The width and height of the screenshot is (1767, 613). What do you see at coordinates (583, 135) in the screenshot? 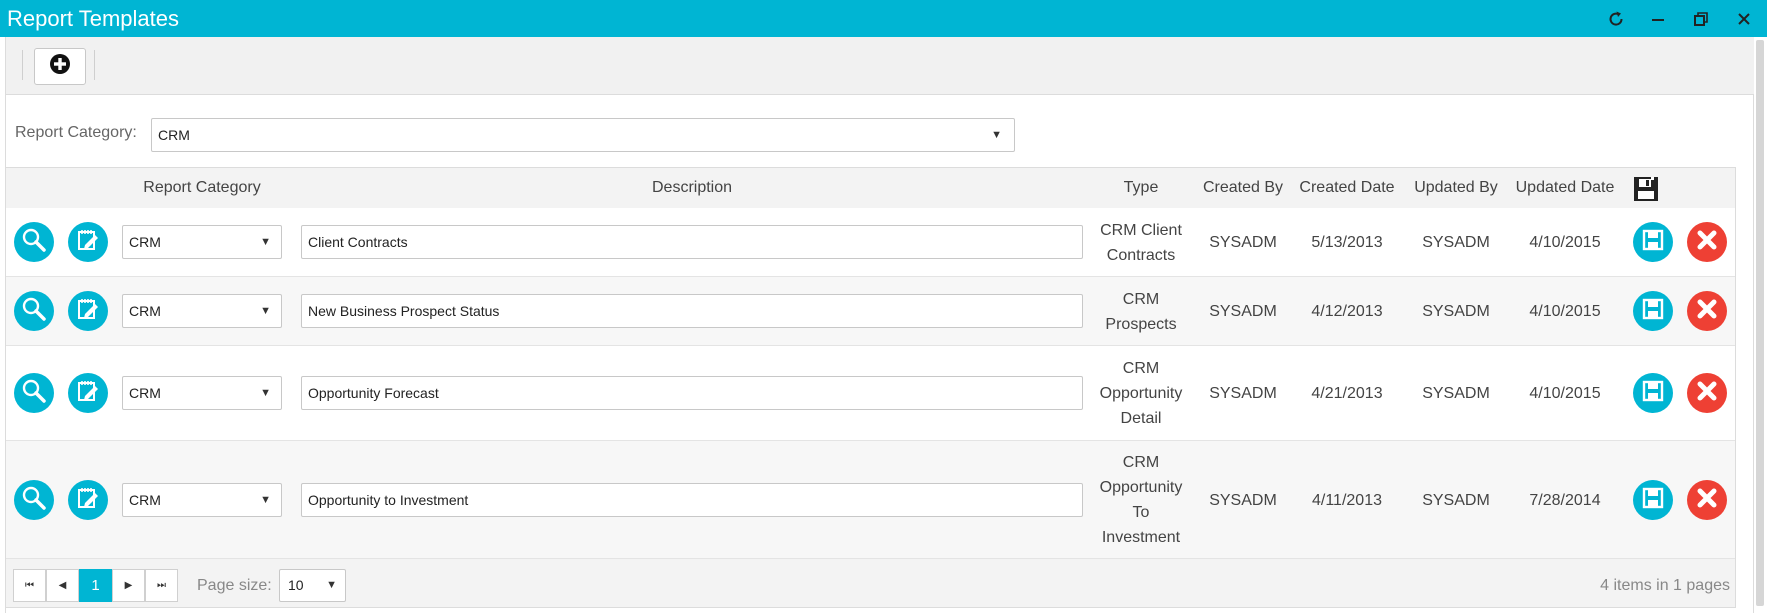
I see `report-category-filter-select: CRM ▼` at bounding box center [583, 135].